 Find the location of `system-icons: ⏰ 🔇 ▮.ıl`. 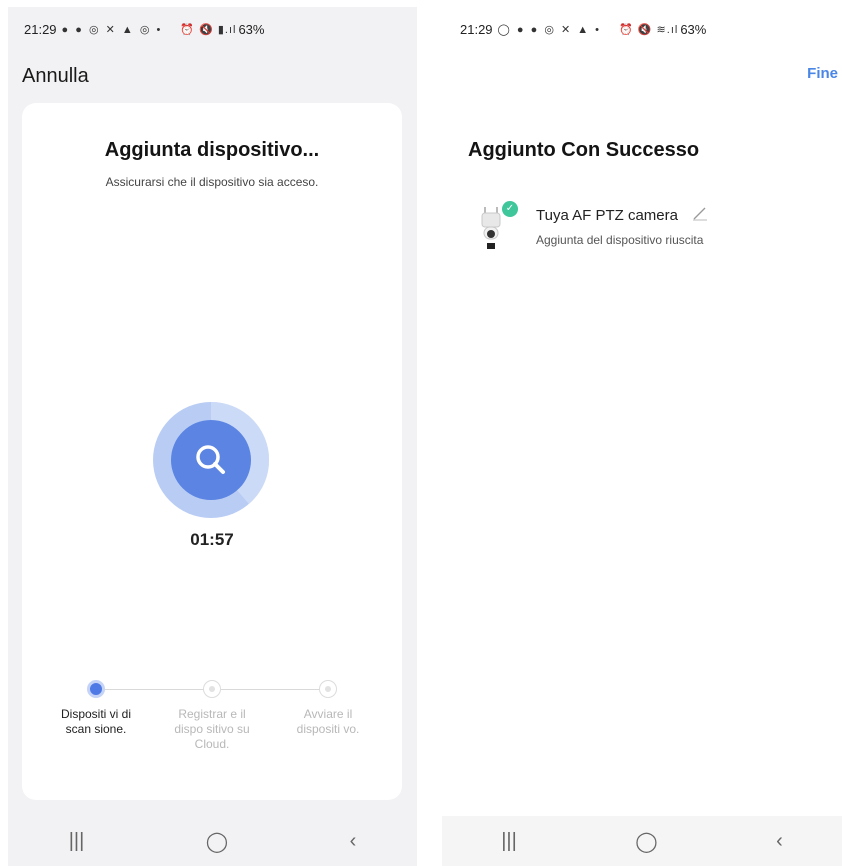

system-icons: ⏰ 🔇 ▮.ıl is located at coordinates (208, 29).